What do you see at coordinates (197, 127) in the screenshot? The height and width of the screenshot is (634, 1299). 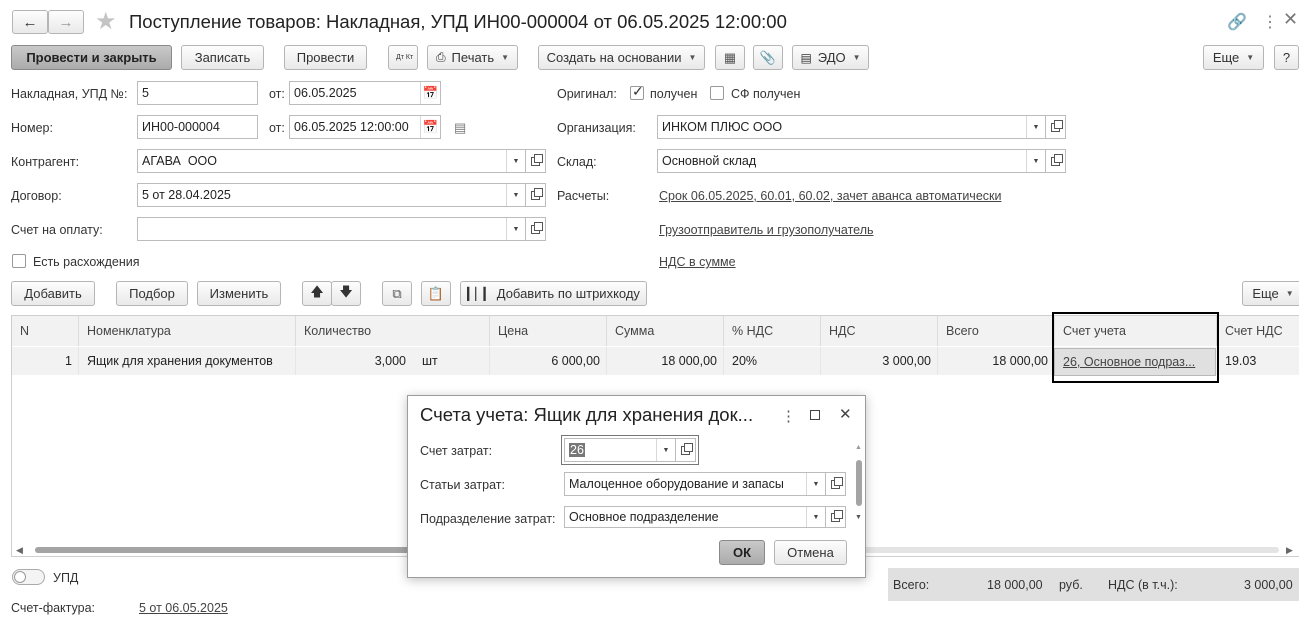 I see `number-input: ИН00-000004` at bounding box center [197, 127].